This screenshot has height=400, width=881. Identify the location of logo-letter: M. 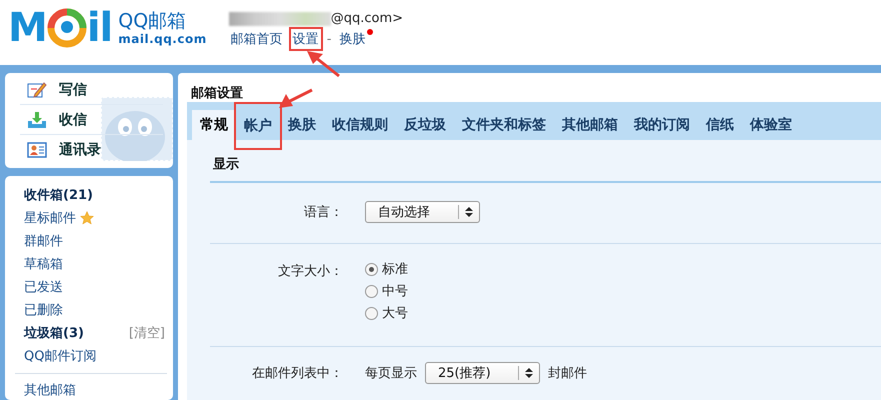
(27, 28).